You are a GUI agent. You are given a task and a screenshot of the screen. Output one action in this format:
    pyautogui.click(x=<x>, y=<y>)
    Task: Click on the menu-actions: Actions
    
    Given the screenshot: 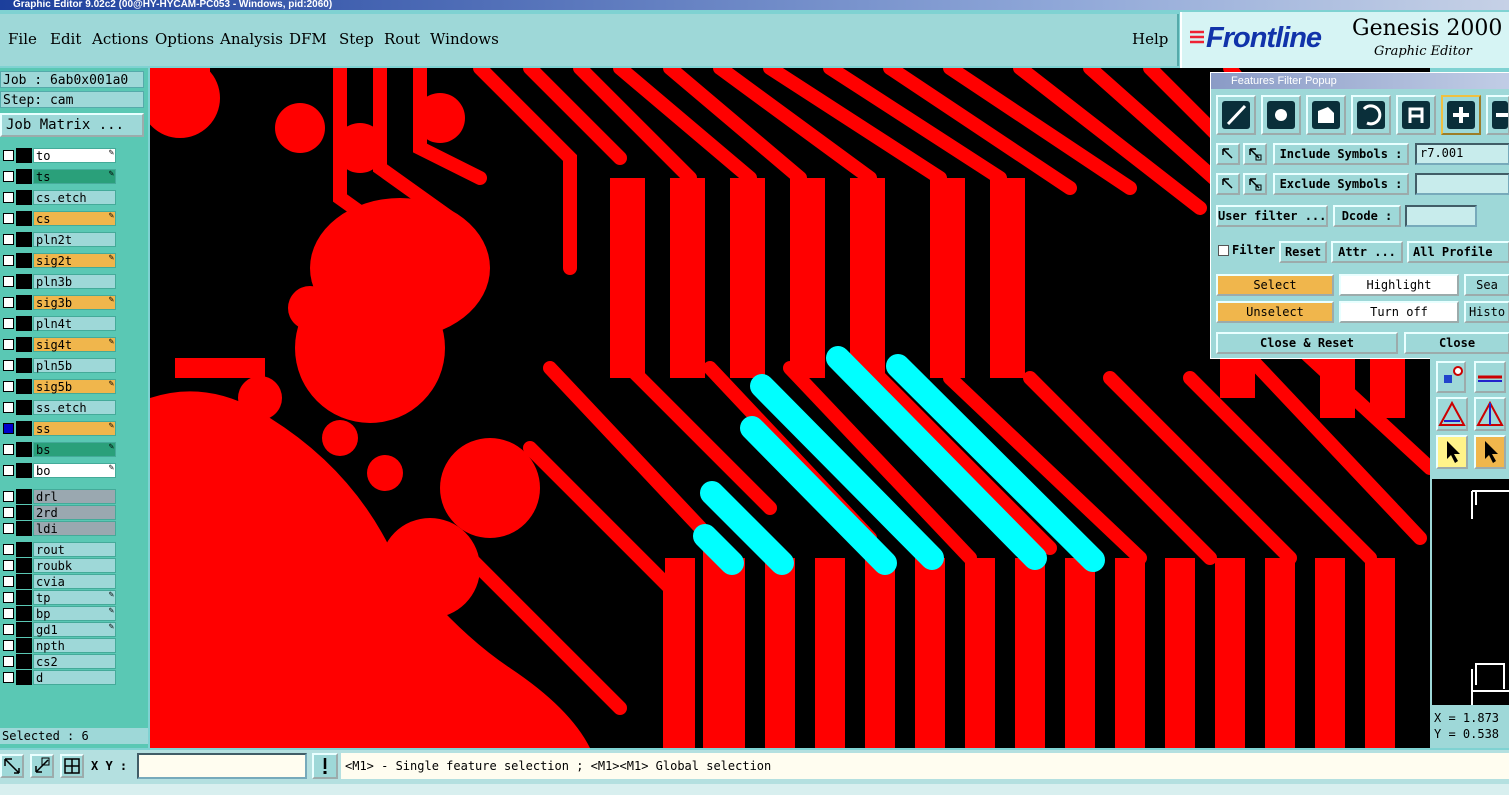 What is the action you would take?
    pyautogui.click(x=120, y=39)
    